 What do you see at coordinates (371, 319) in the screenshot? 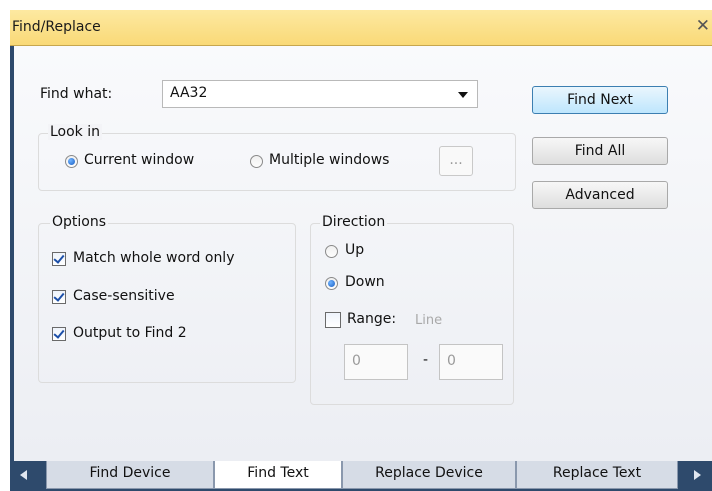
I see `range-label: Range:` at bounding box center [371, 319].